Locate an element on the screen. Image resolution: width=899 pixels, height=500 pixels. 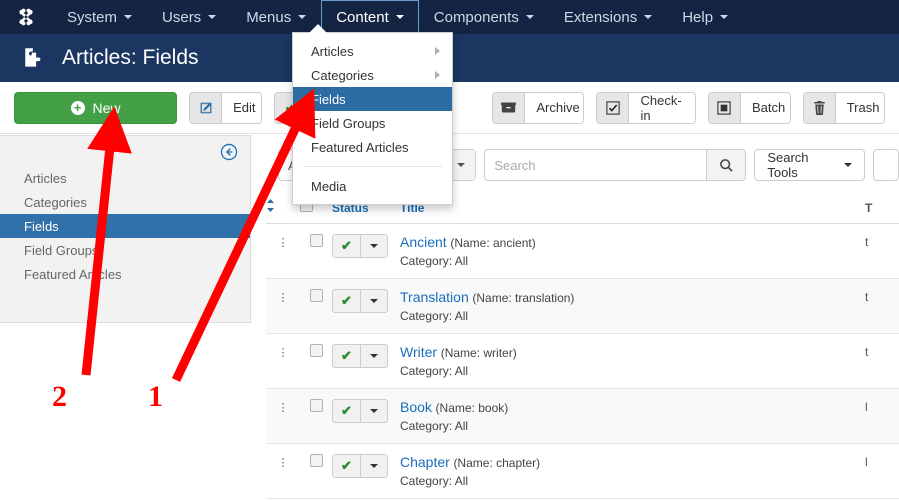
sidebar-item-articles: Articles is located at coordinates (125, 178).